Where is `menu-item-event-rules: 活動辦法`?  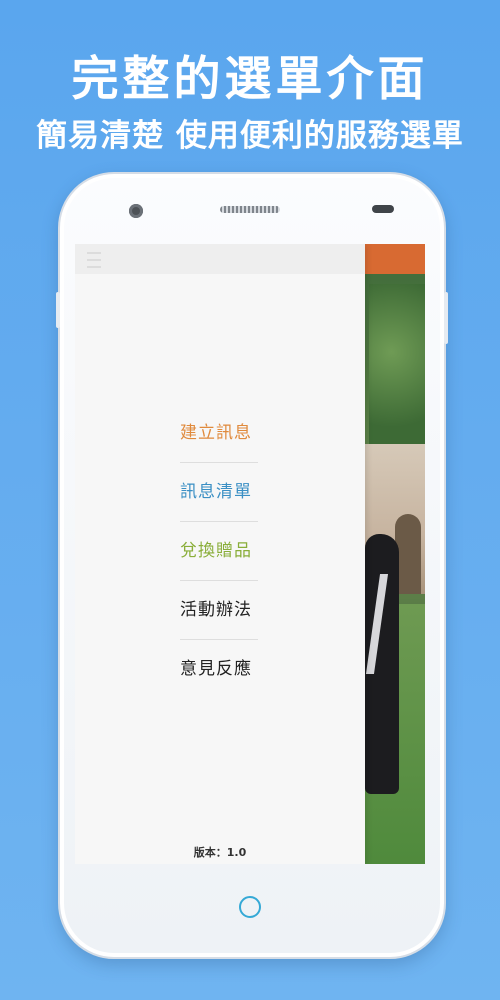 menu-item-event-rules: 活動辦法 is located at coordinates (219, 610).